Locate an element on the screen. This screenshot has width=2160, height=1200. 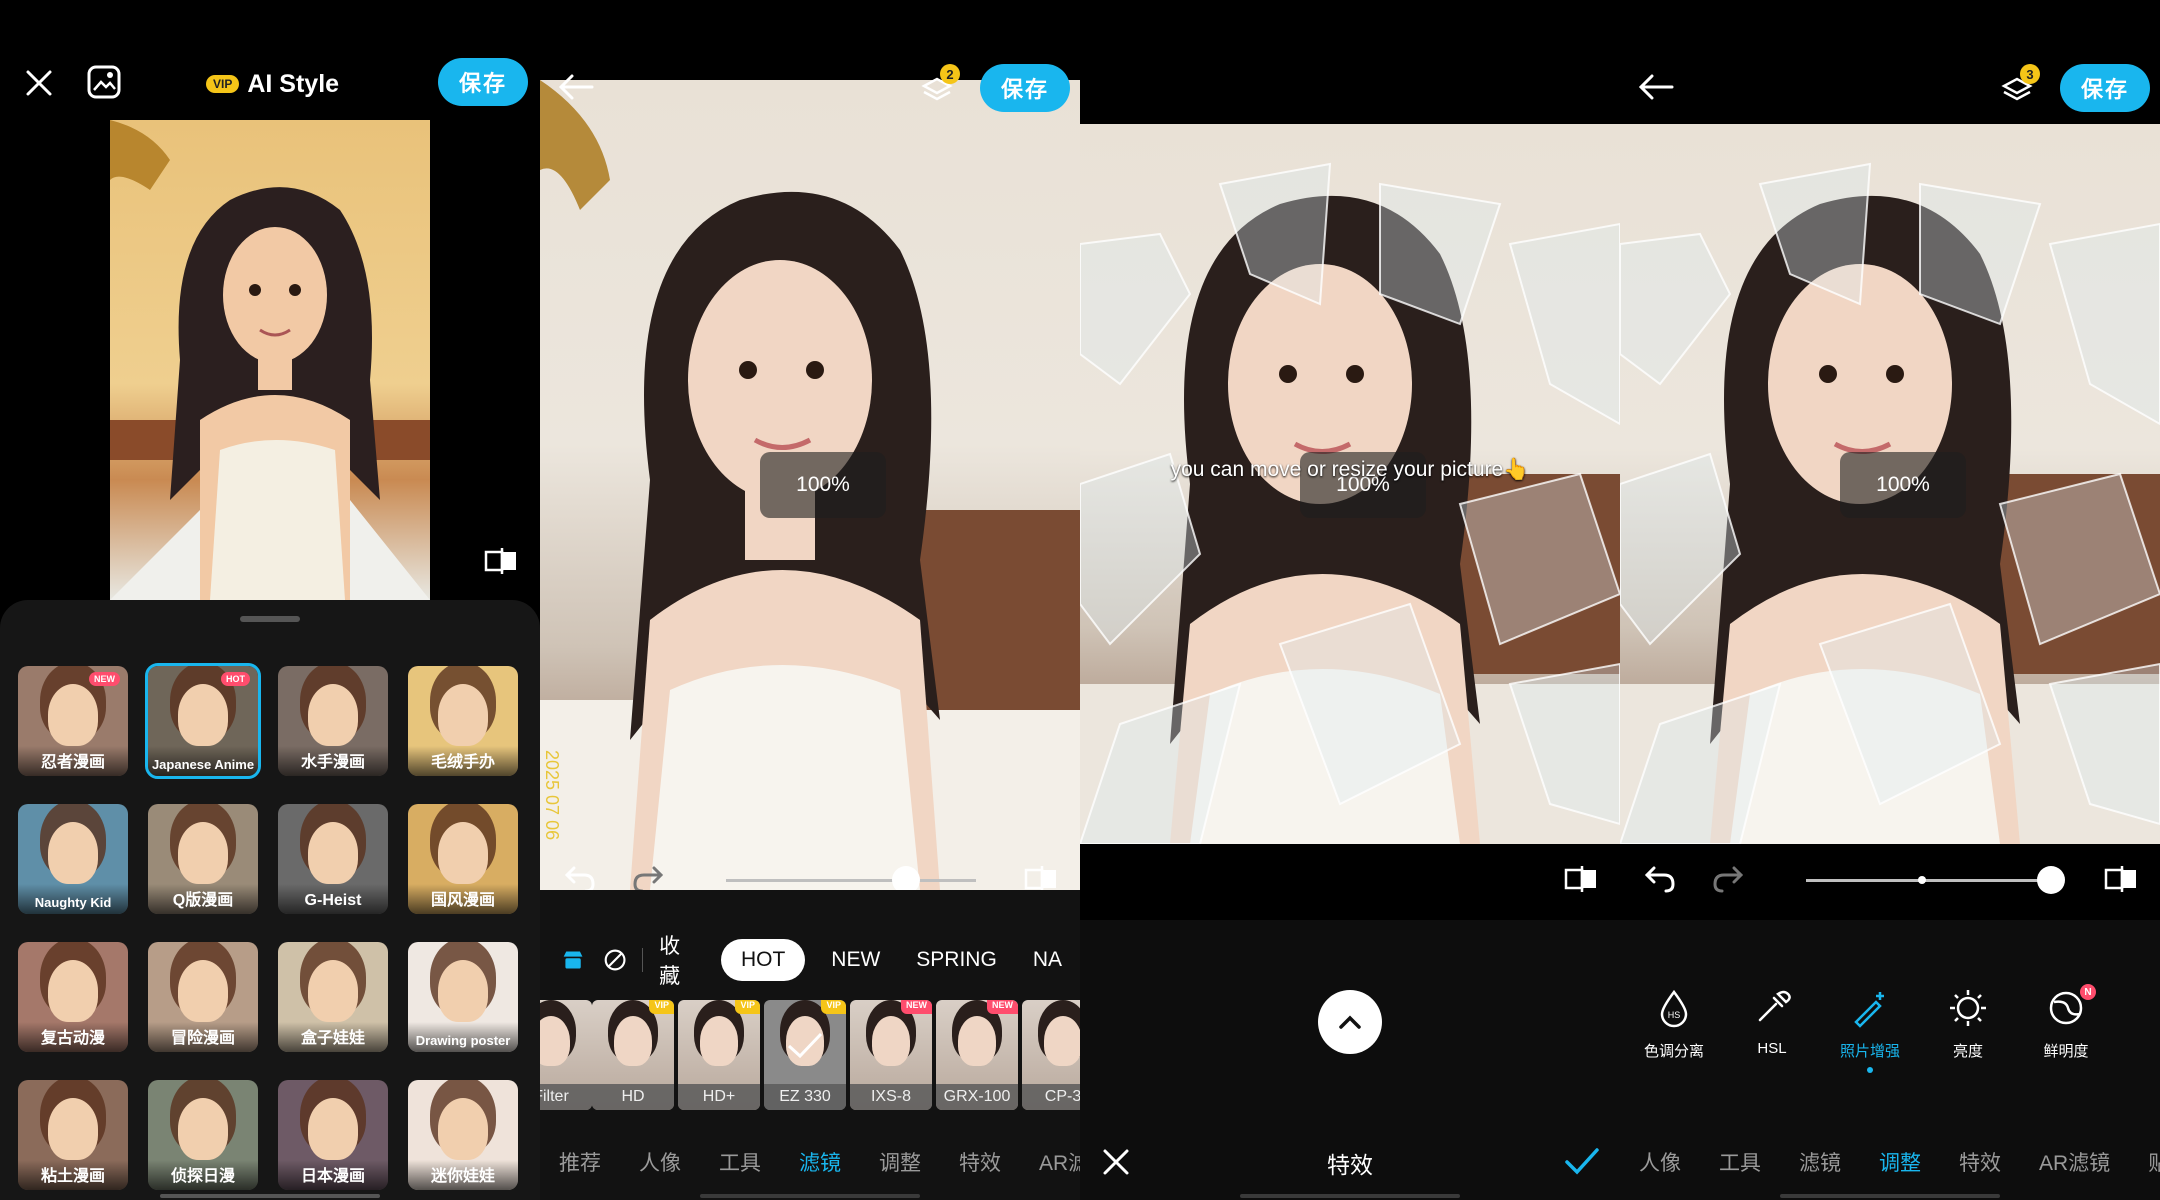
tool-brightness: 亮度 is located at coordinates (1968, 1024).